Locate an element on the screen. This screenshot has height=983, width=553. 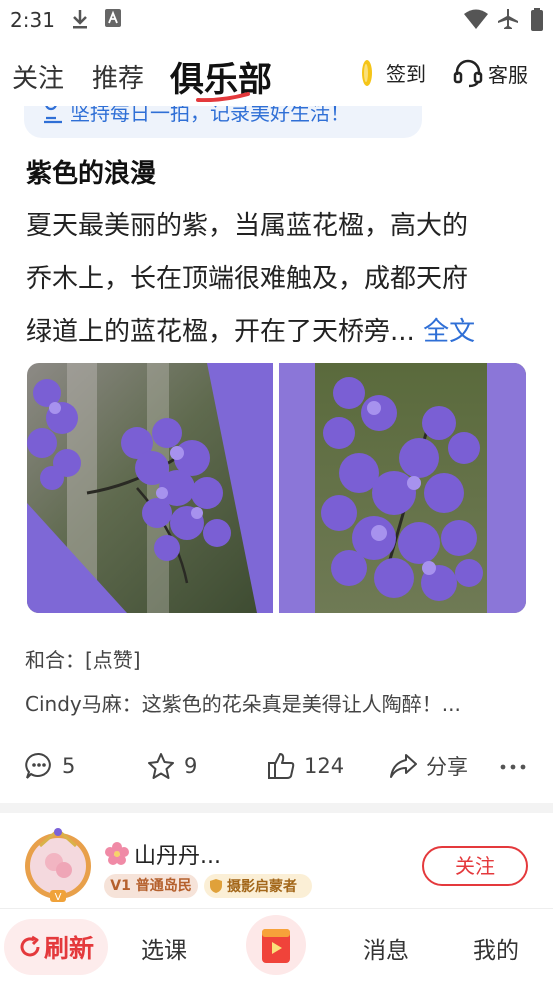
top-header: 关注 推荐 俱乐部 签到 客服 is located at coordinates (276, 76).